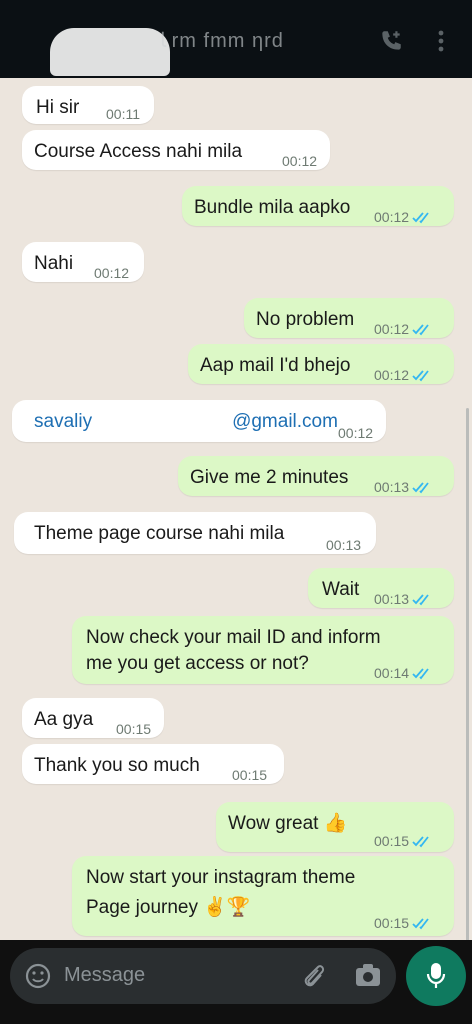 The height and width of the screenshot is (1024, 472). Describe the element at coordinates (391, 43) in the screenshot. I see `call-add-icon` at that location.